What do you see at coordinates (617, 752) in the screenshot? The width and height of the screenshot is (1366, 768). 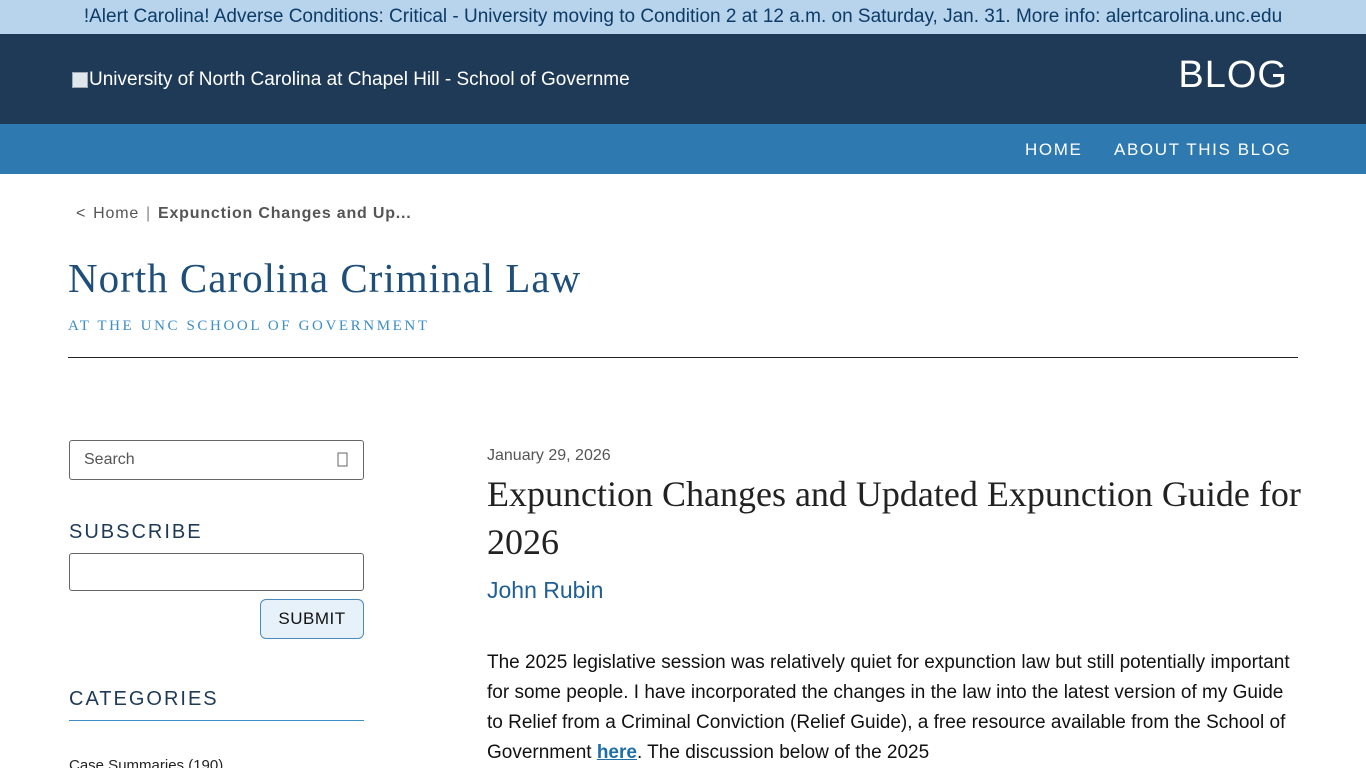 I see `relief-guide-link: here` at bounding box center [617, 752].